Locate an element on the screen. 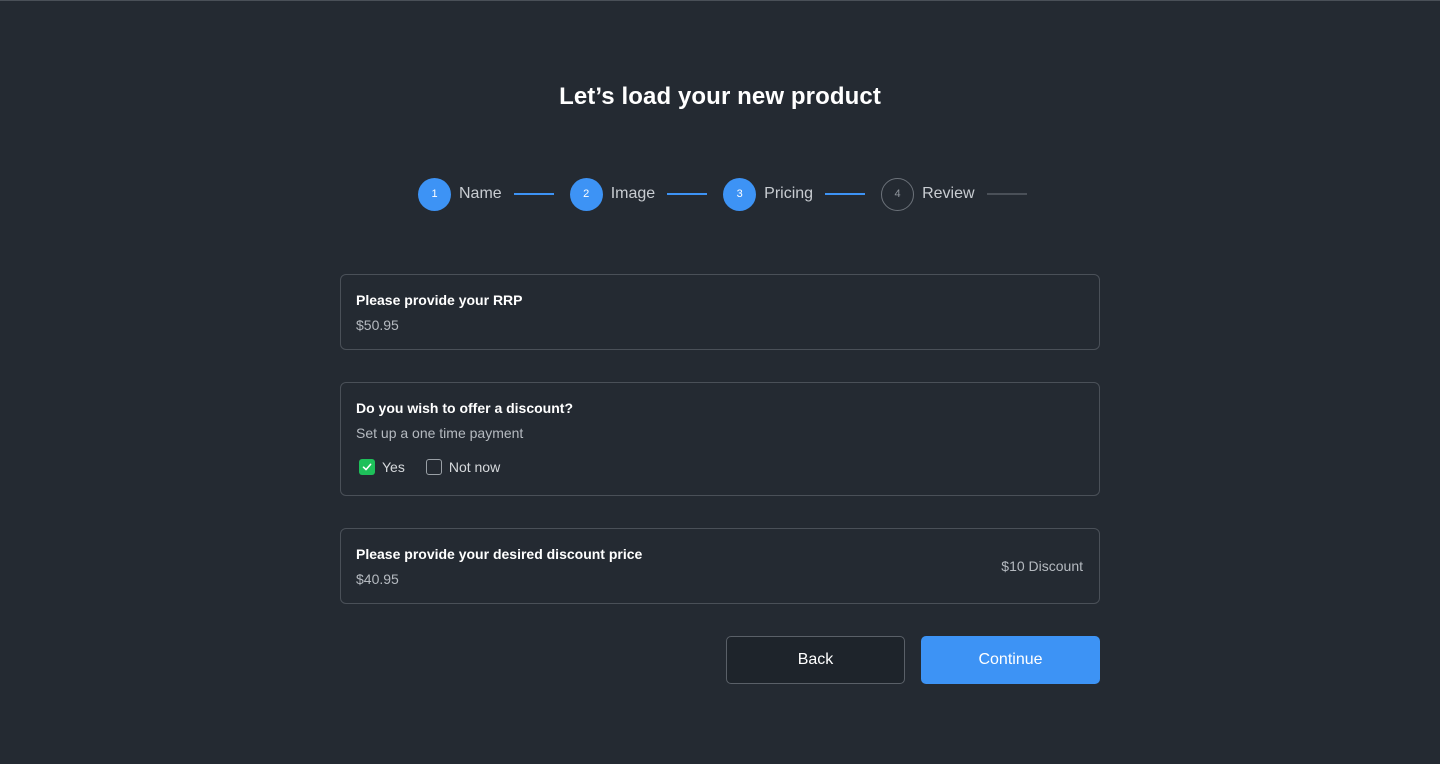 Image resolution: width=1440 pixels, height=764 pixels. step-image: 2 Image is located at coordinates (638, 194).